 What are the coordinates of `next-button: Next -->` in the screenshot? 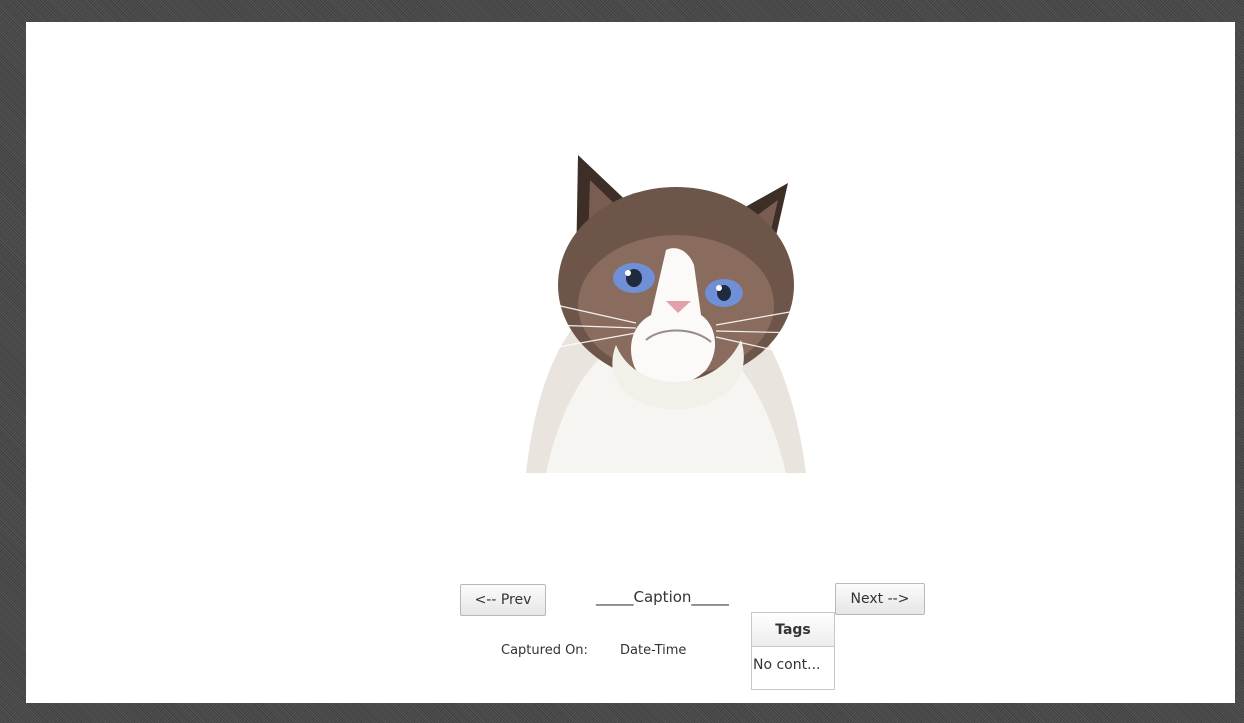 It's located at (880, 599).